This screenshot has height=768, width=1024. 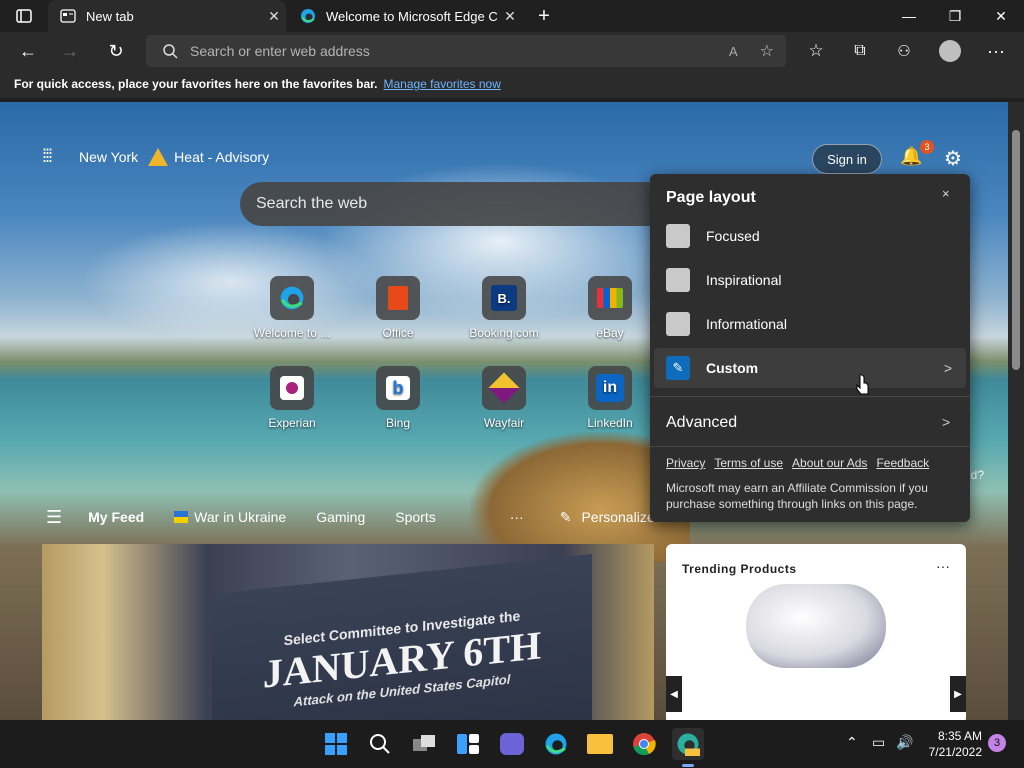 What do you see at coordinates (701, 423) in the screenshot?
I see `advanced-button: Advanced` at bounding box center [701, 423].